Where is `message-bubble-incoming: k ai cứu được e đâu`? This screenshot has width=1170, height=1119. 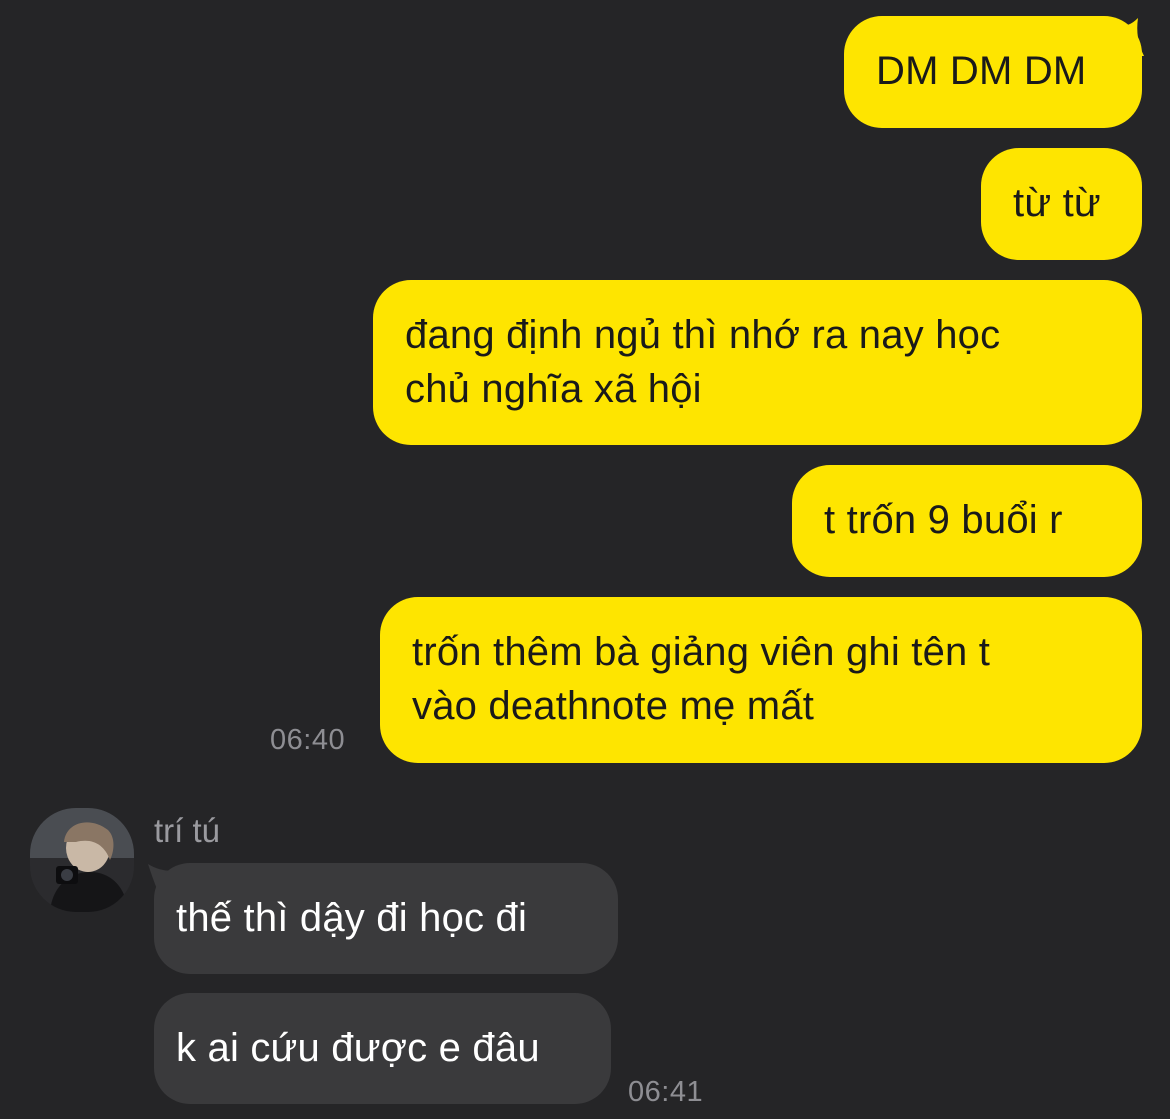 message-bubble-incoming: k ai cứu được e đâu is located at coordinates (382, 1048).